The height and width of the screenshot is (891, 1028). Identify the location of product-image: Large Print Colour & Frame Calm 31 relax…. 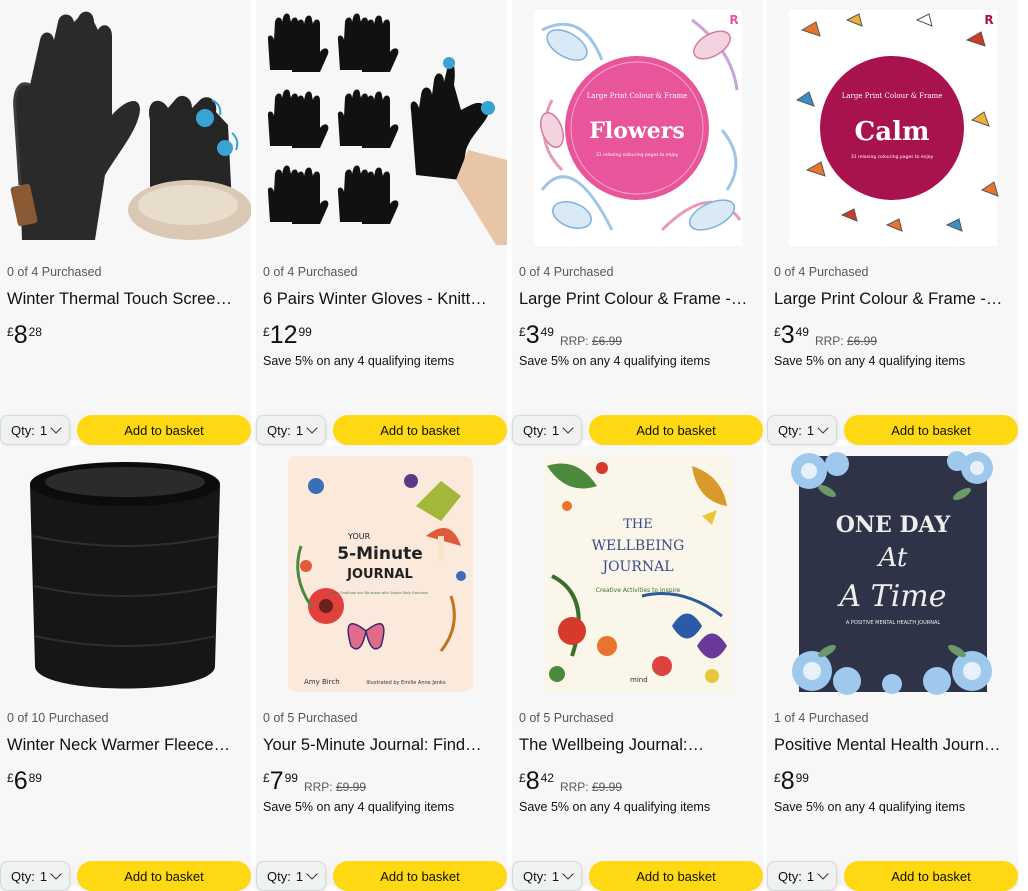
(892, 126).